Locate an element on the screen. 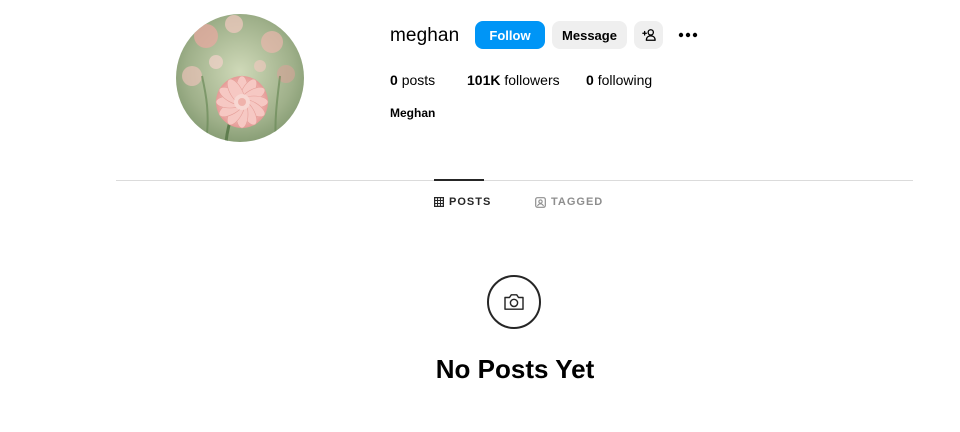  camera-icon is located at coordinates (514, 302).